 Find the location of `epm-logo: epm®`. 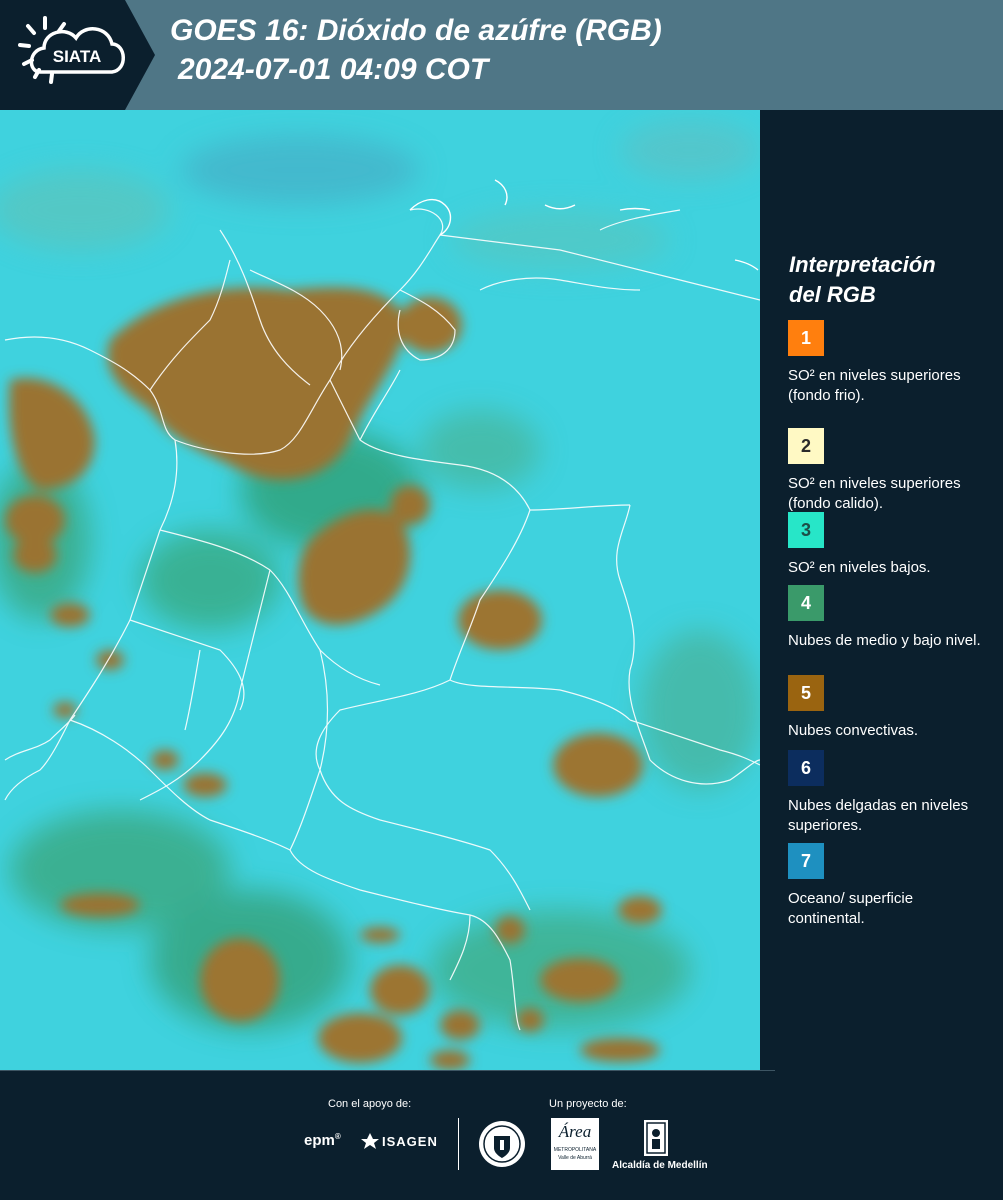

epm-logo: epm® is located at coordinates (322, 1140).